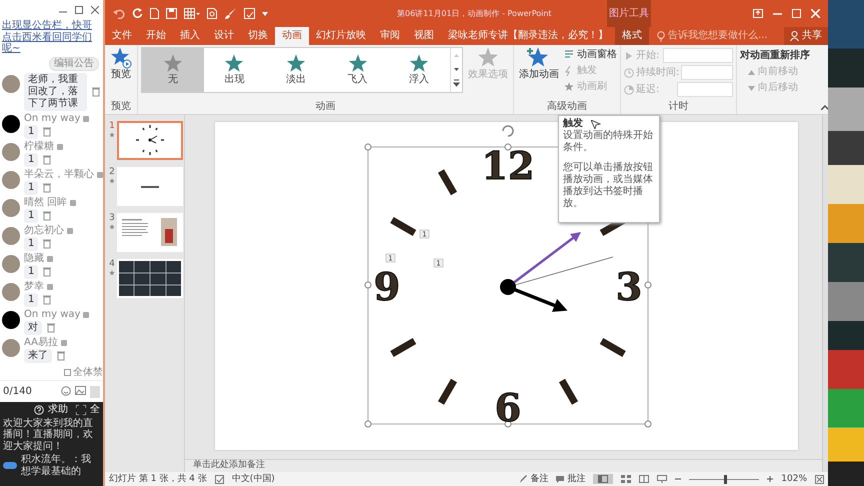  I want to click on group-label: 计时, so click(679, 107).